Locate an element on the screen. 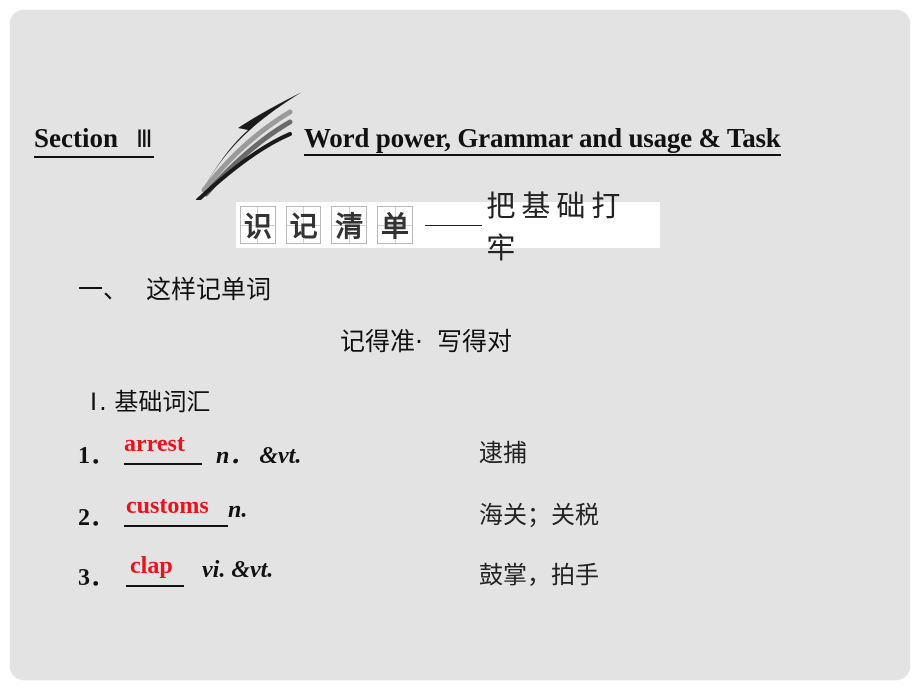 This screenshot has height=690, width=920. vocab-item: 1． arrest n． &vt. 逮捕 is located at coordinates (378, 453).